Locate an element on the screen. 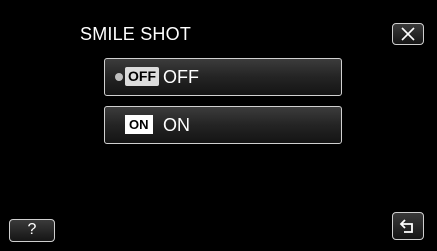 The height and width of the screenshot is (251, 437). option-off: OFF OFF is located at coordinates (223, 77).